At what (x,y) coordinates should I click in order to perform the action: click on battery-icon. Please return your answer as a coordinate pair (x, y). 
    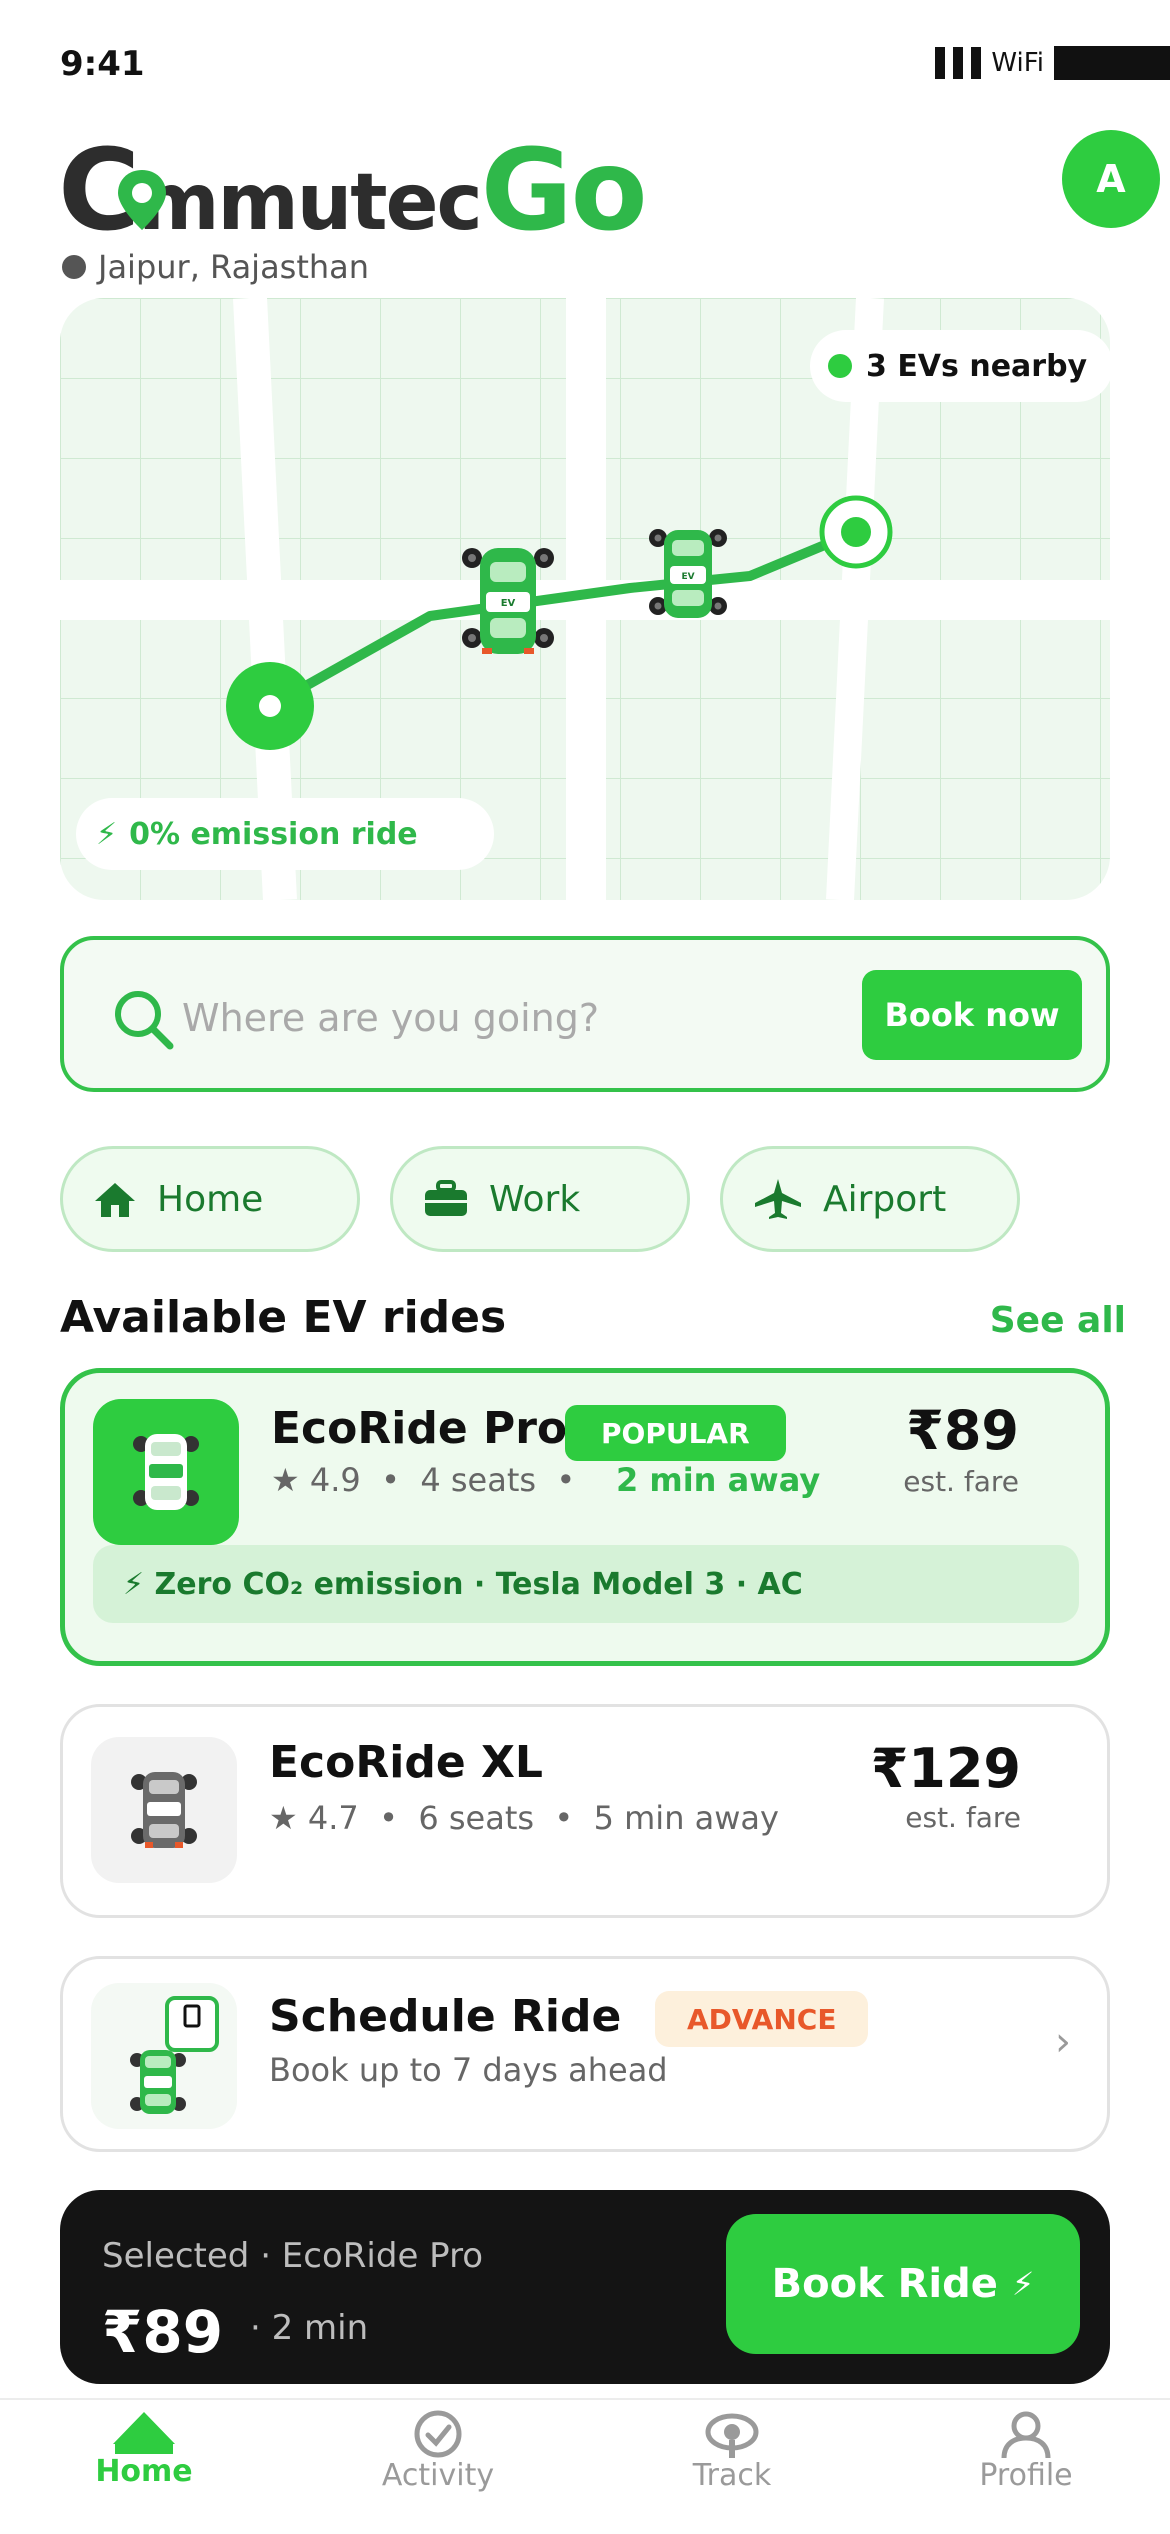
    Looking at the image, I should click on (1112, 63).